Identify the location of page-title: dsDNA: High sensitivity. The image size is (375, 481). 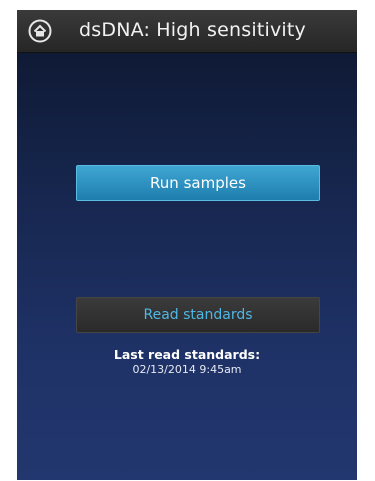
(192, 30).